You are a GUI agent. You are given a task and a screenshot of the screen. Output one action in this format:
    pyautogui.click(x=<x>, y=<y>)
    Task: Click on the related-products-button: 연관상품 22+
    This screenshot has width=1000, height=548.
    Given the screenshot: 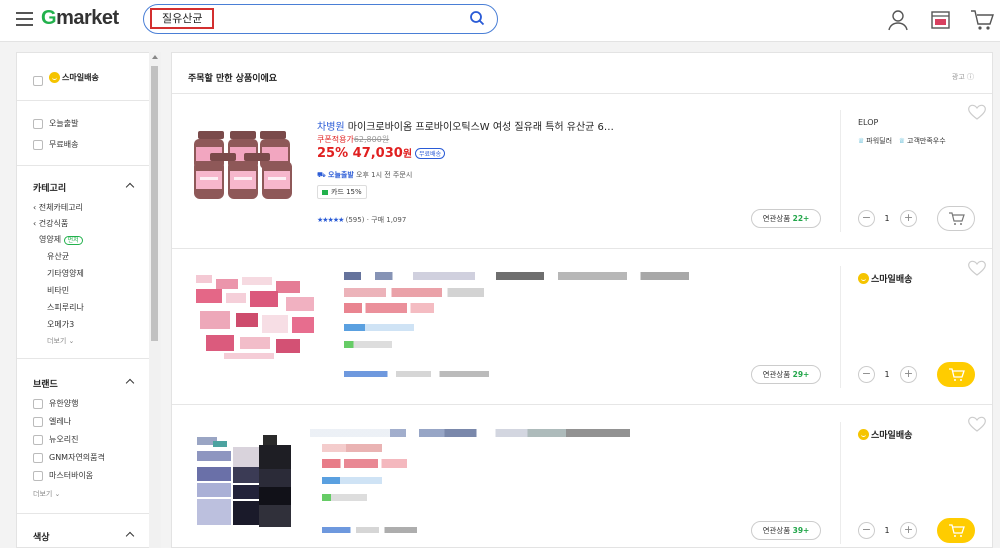 What is the action you would take?
    pyautogui.click(x=786, y=218)
    